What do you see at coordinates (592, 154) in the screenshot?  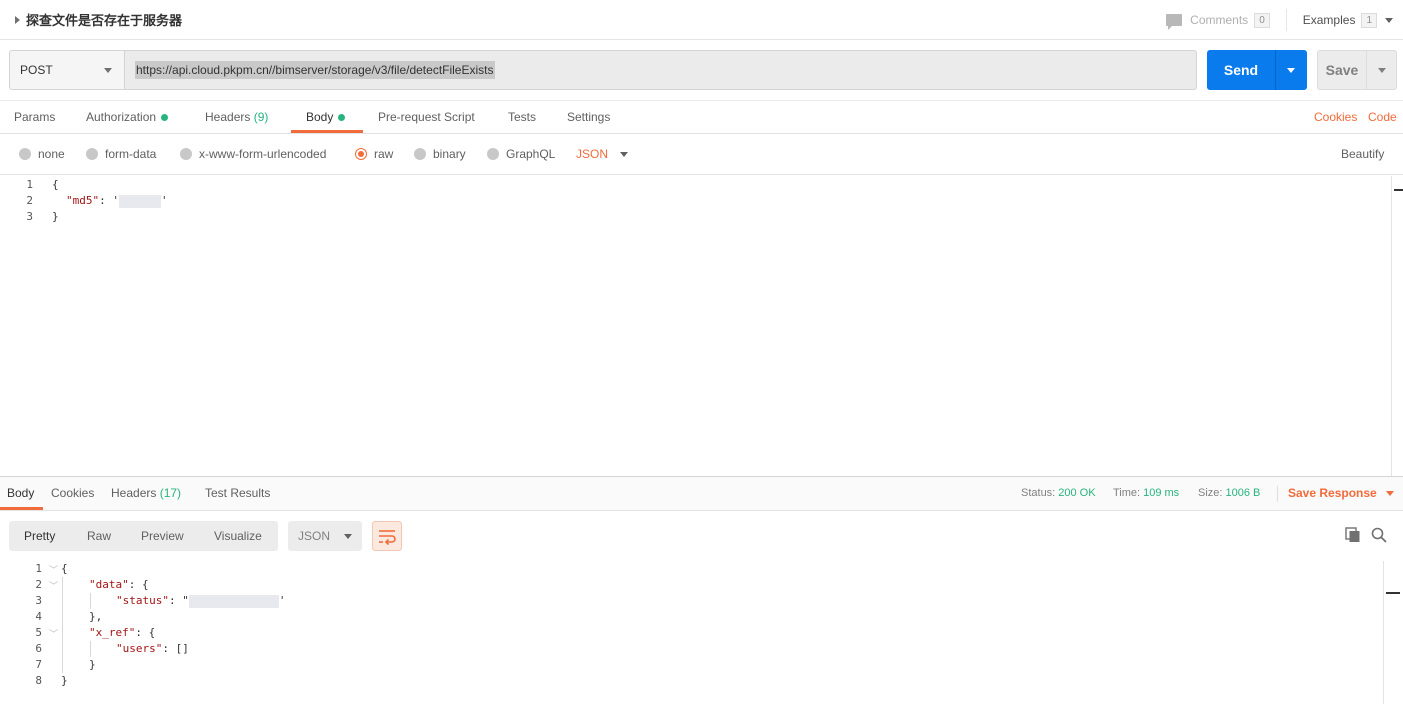 I see `raw-type-value: JSON` at bounding box center [592, 154].